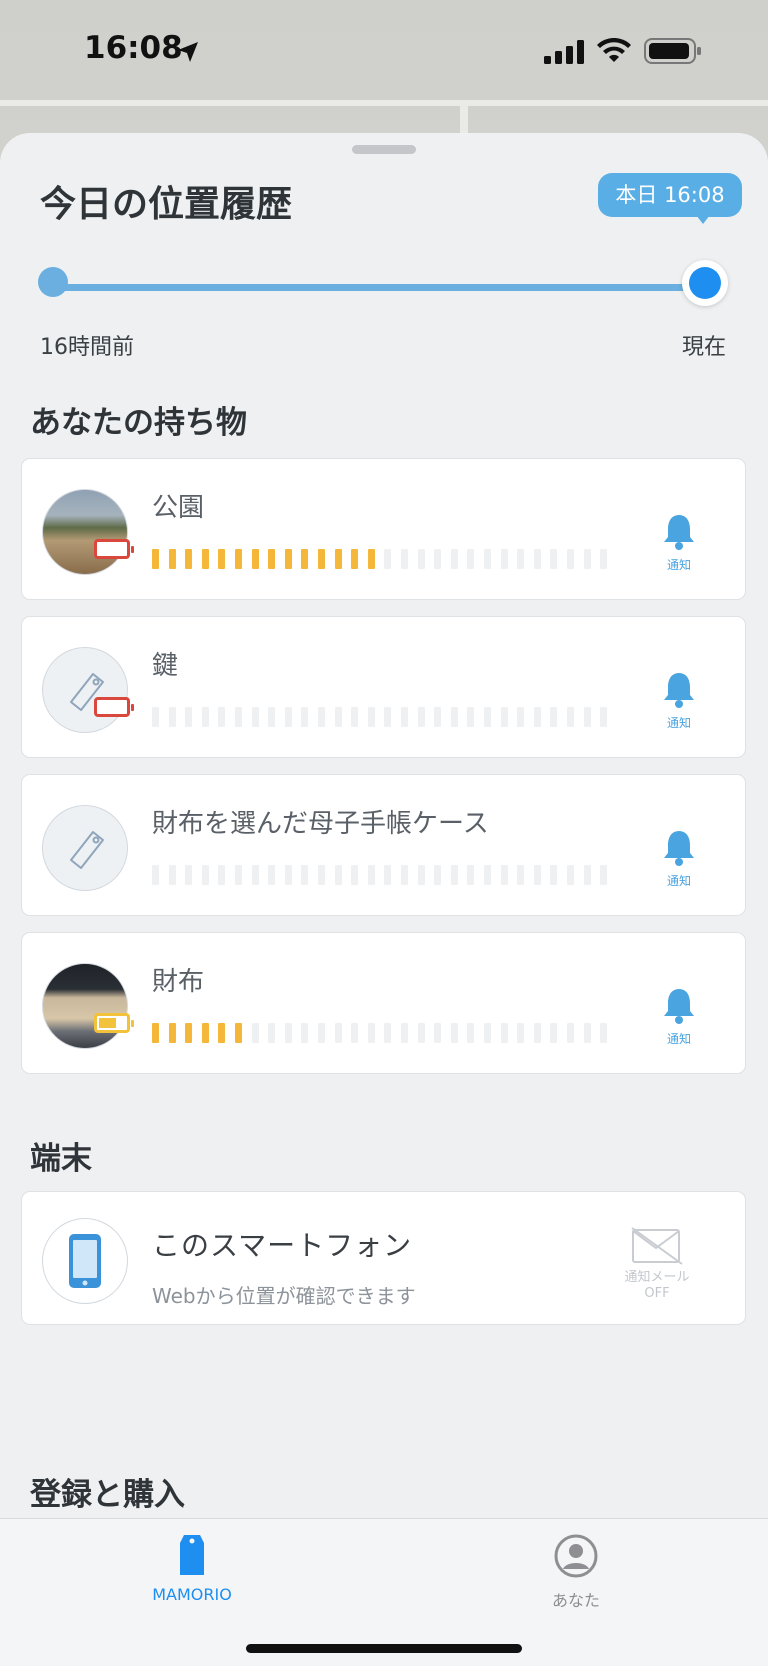 The height and width of the screenshot is (1666, 768). Describe the element at coordinates (85, 690) in the screenshot. I see `item-avatar` at that location.